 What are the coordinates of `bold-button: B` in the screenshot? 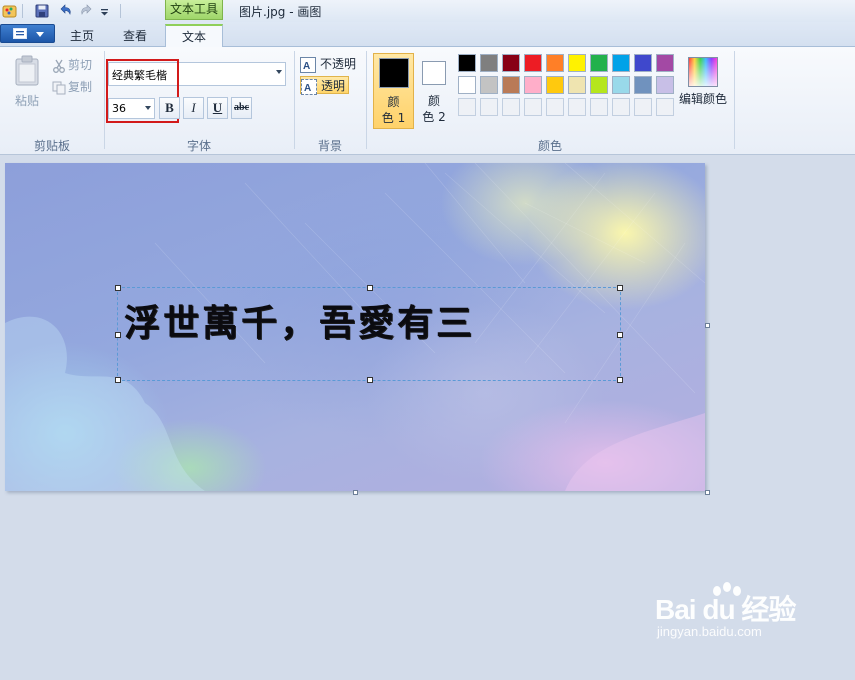 It's located at (169, 108).